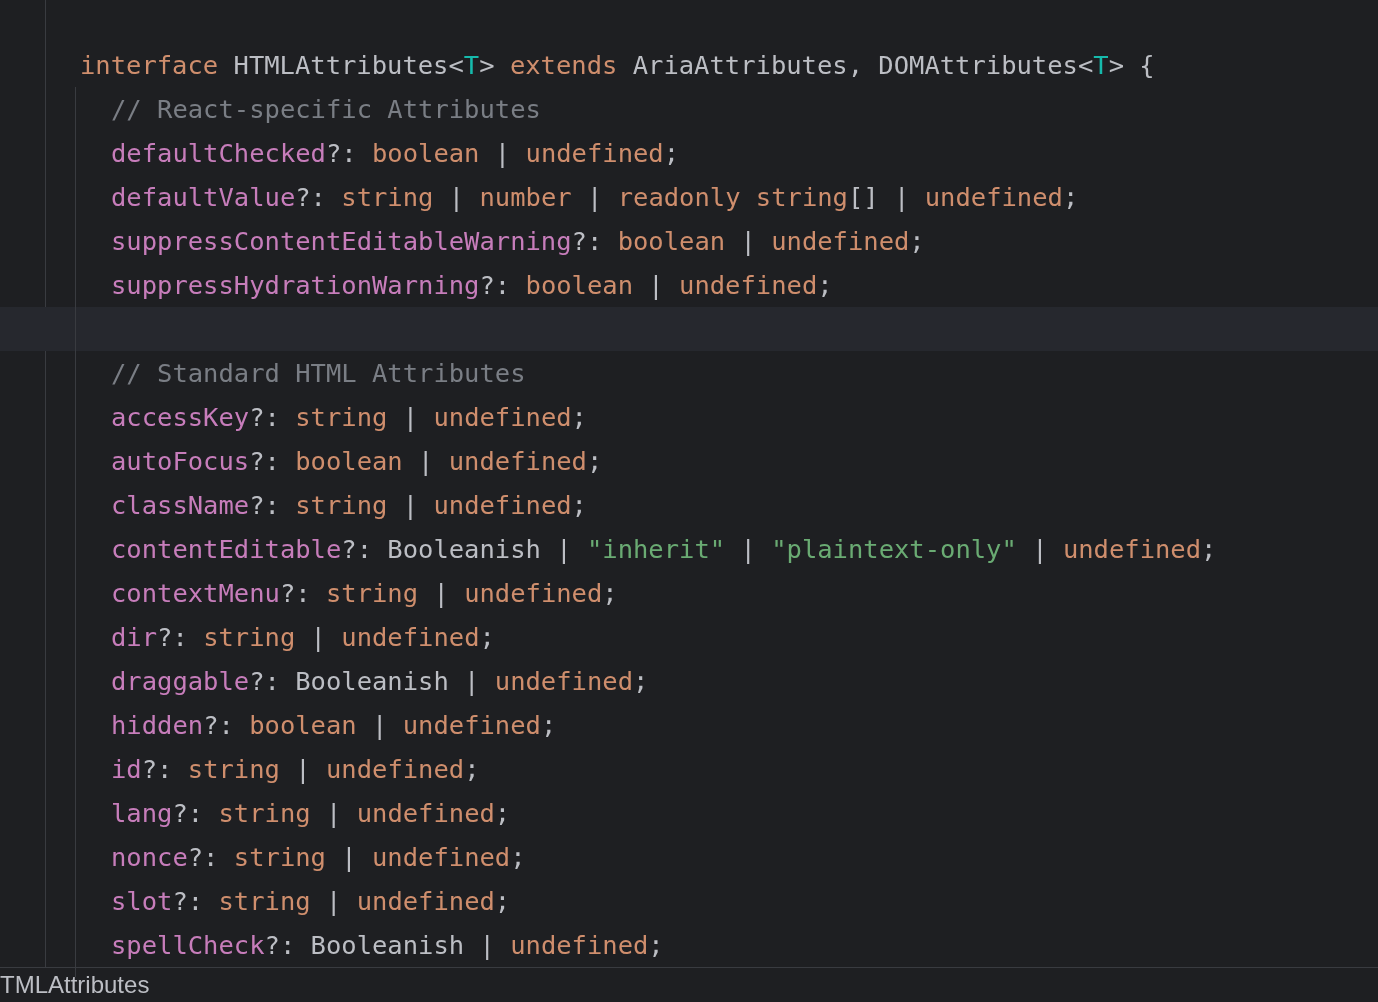  Describe the element at coordinates (595, 197) in the screenshot. I see `code-line: defaultValue?: string | number | readonly string[] | undefined;` at that location.